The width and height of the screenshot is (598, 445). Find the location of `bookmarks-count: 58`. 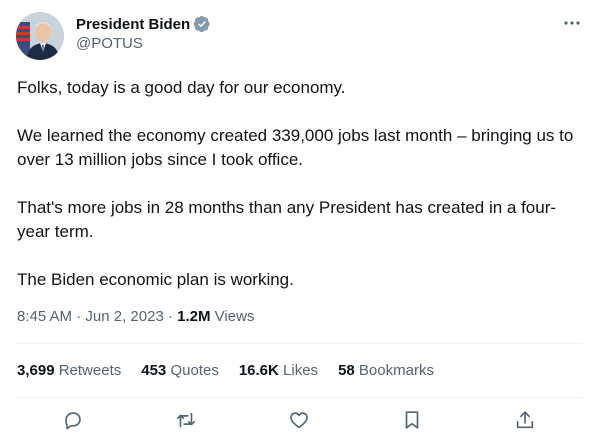

bookmarks-count: 58 is located at coordinates (346, 370).